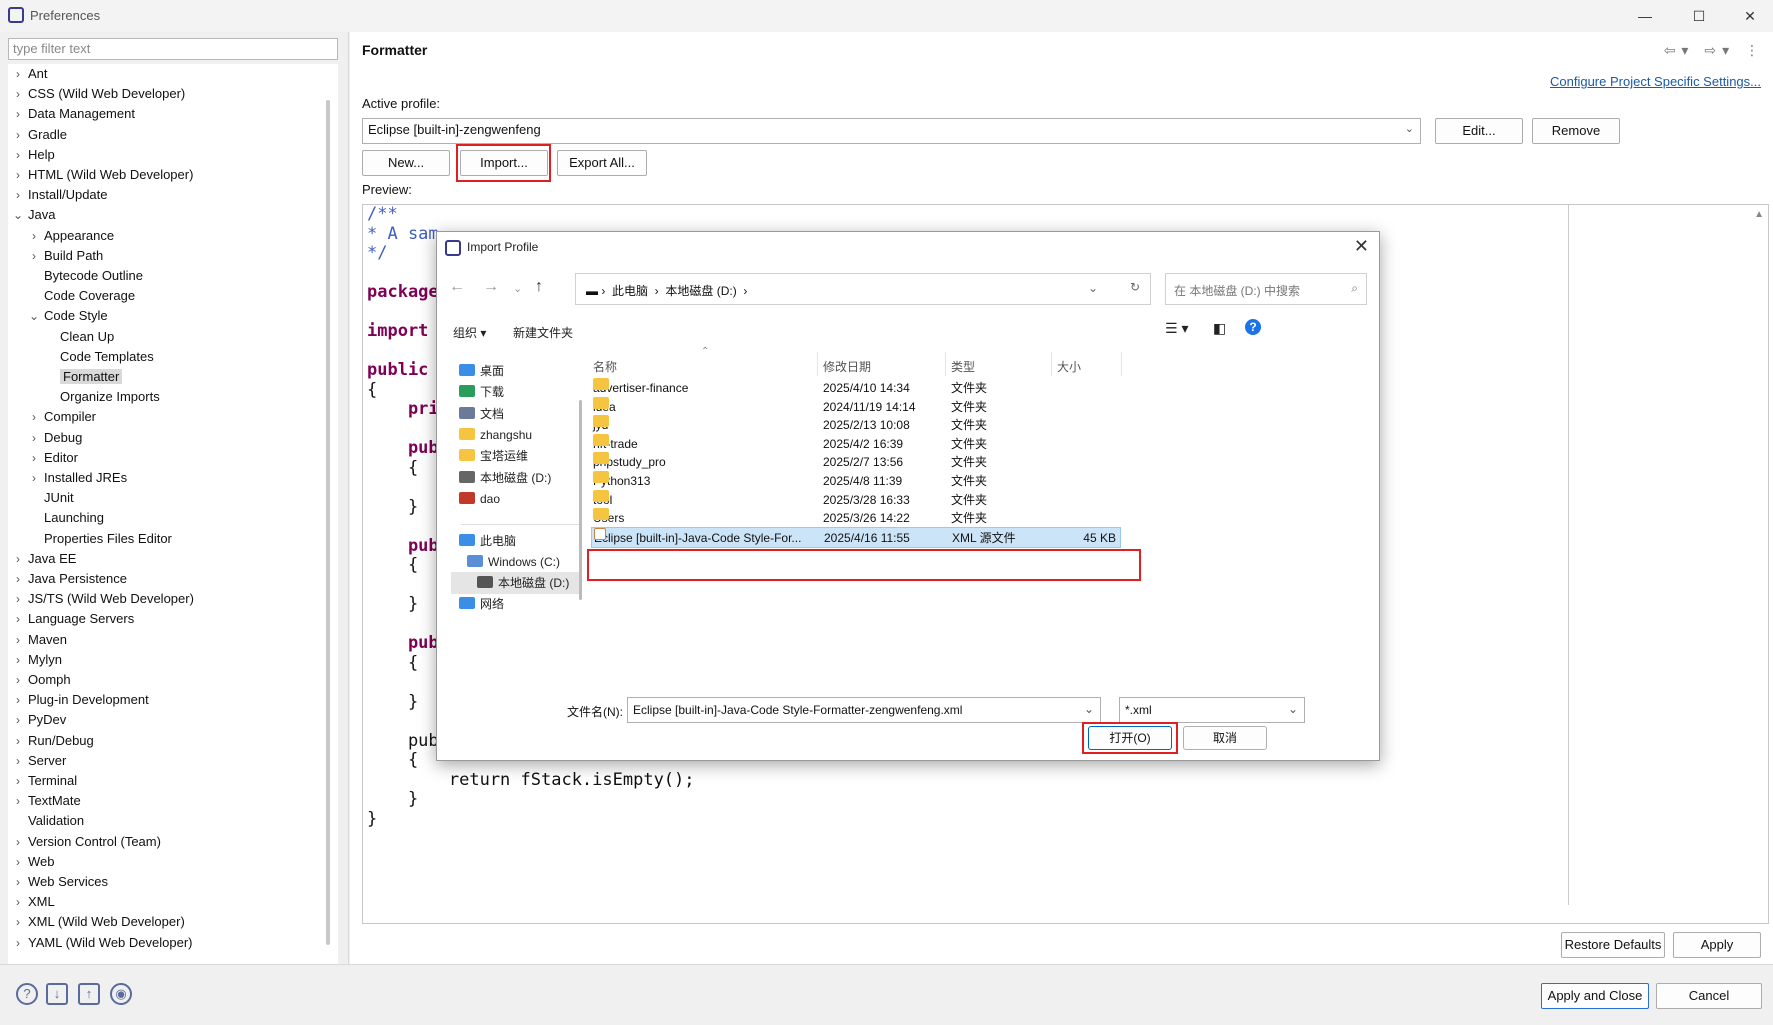  Describe the element at coordinates (53, 741) in the screenshot. I see `tree-item: › Run/Debug` at that location.